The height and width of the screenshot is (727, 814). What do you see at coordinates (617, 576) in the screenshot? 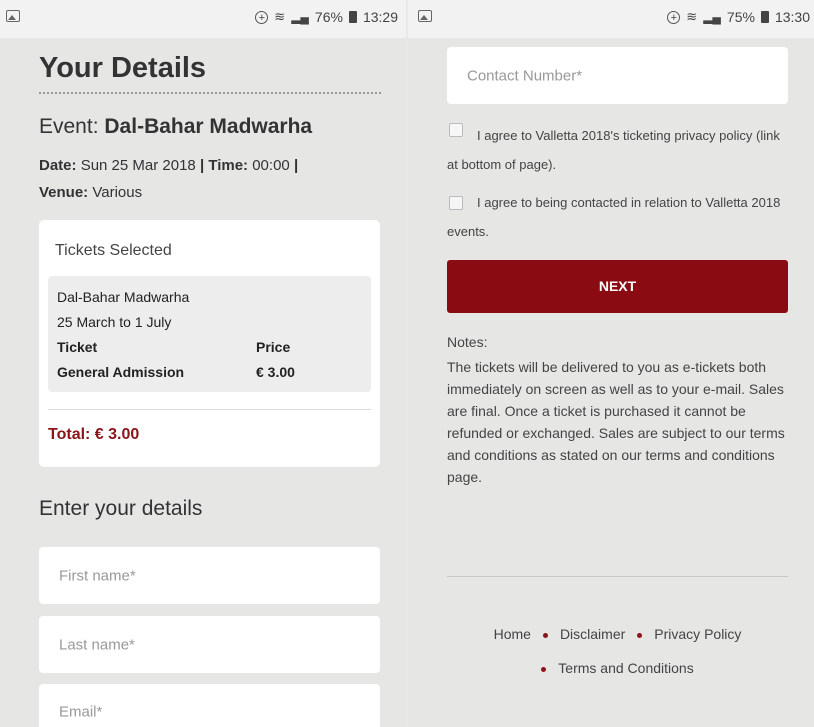
I see `footer-divider` at bounding box center [617, 576].